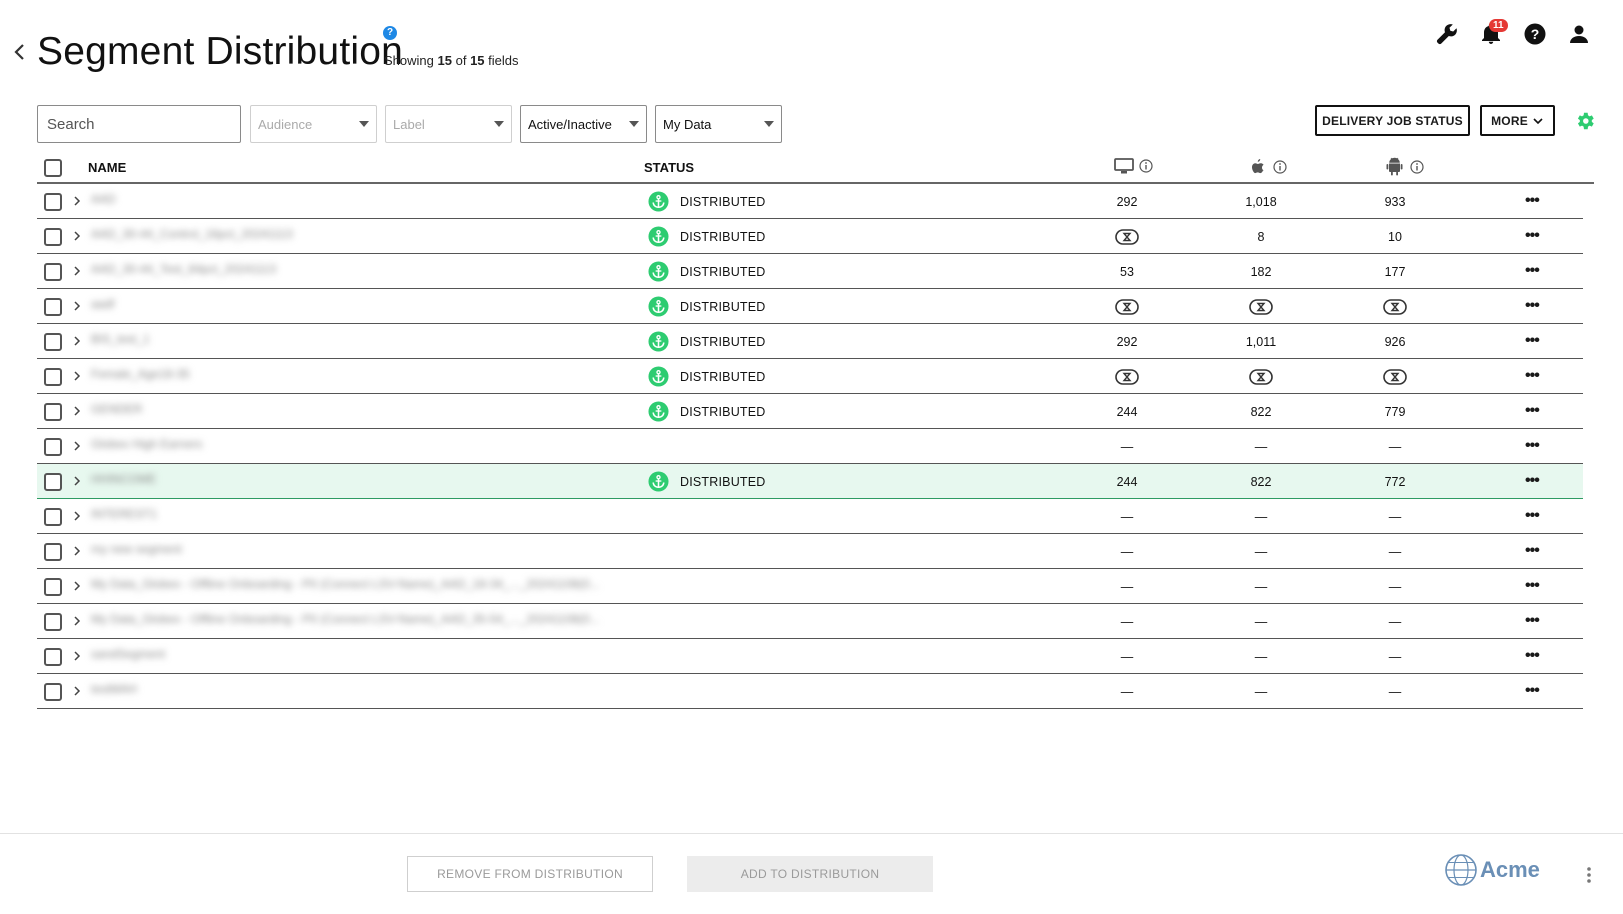 The width and height of the screenshot is (1623, 914). Describe the element at coordinates (139, 124) in the screenshot. I see `search-input` at that location.